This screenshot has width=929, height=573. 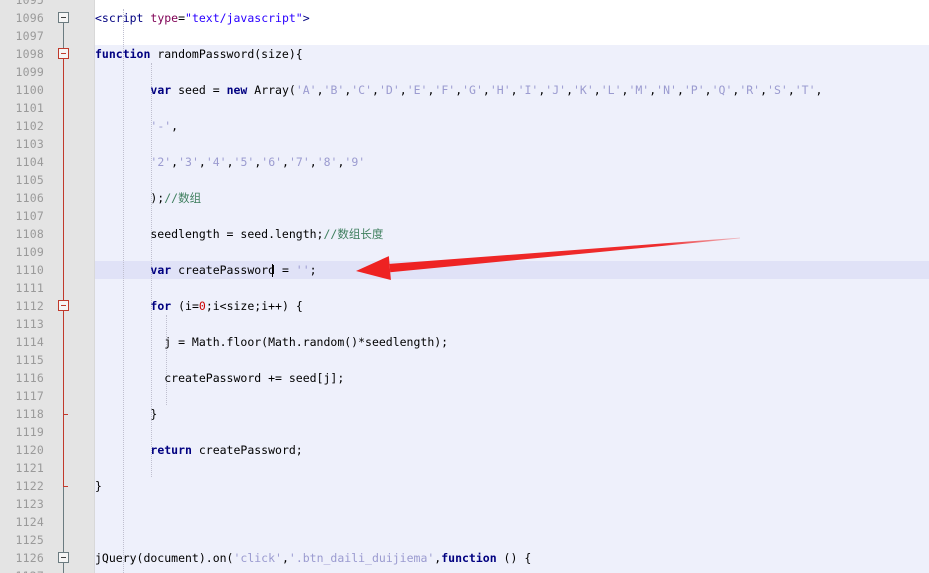 I want to click on code-line-text: seedlength = seed.length;//数组长度, so click(x=239, y=234).